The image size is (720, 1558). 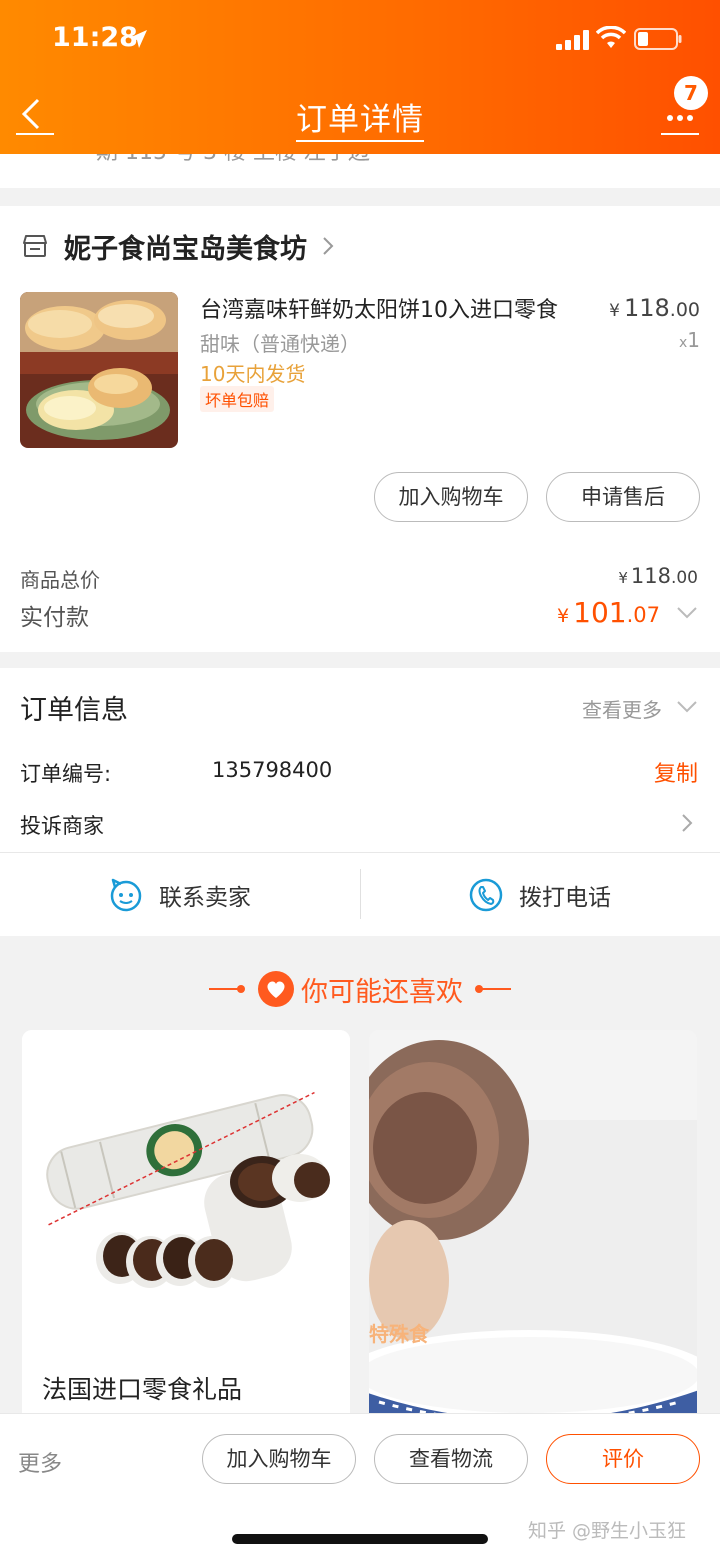 I want to click on wifi-icon, so click(x=611, y=37).